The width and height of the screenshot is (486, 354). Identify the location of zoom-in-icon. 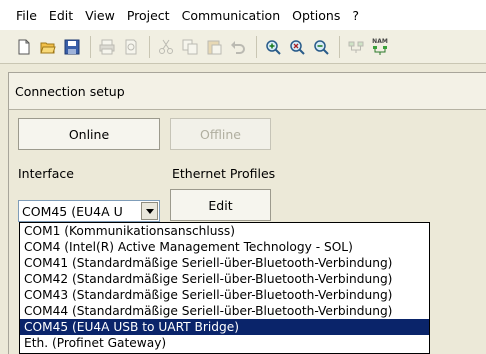
(273, 47).